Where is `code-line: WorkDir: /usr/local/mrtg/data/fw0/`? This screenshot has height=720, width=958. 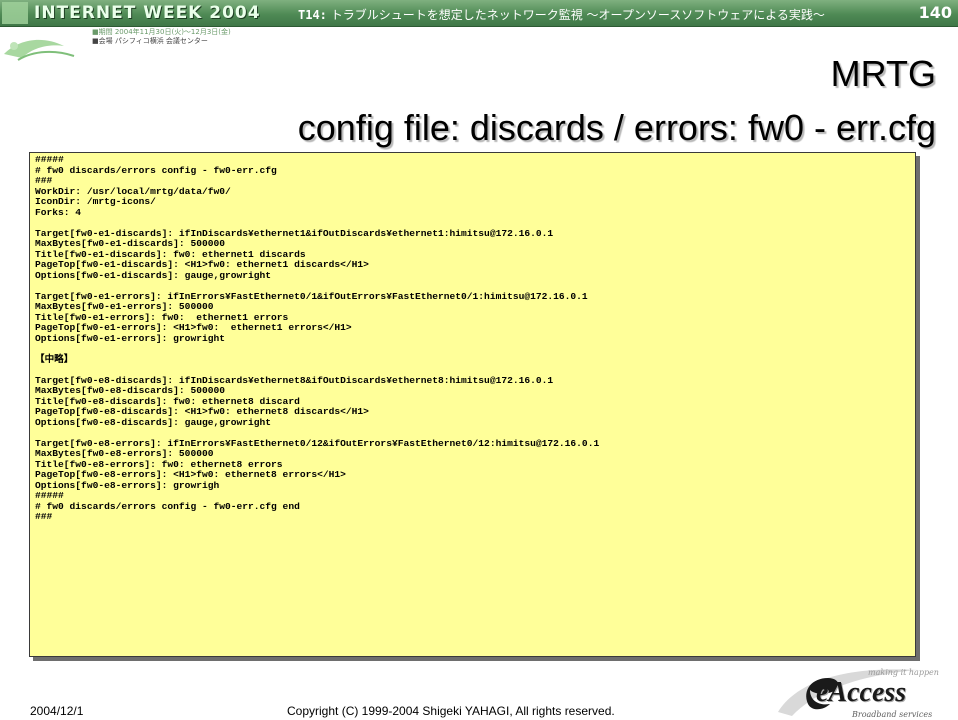 code-line: WorkDir: /usr/local/mrtg/data/fw0/ is located at coordinates (133, 191).